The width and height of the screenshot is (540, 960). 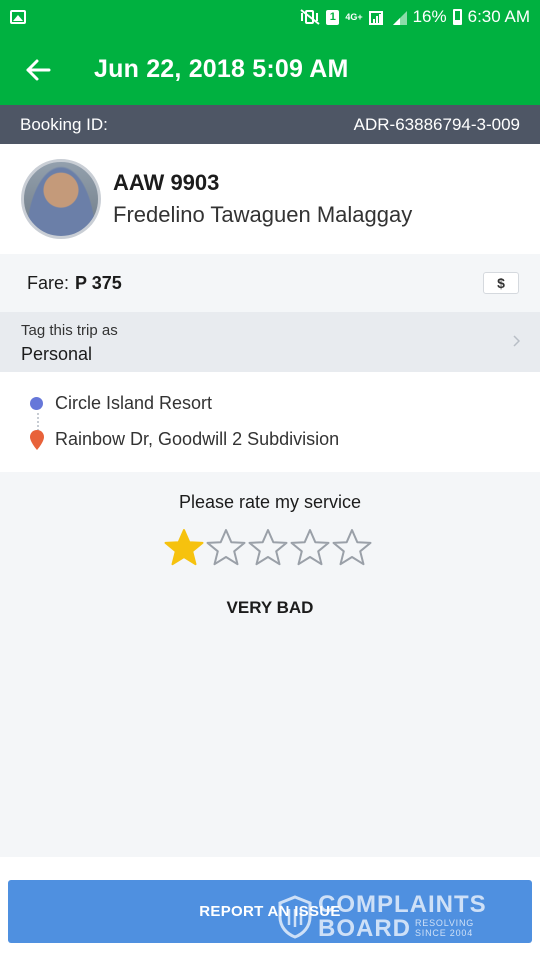 I want to click on arrow-left-icon, so click(x=38, y=69).